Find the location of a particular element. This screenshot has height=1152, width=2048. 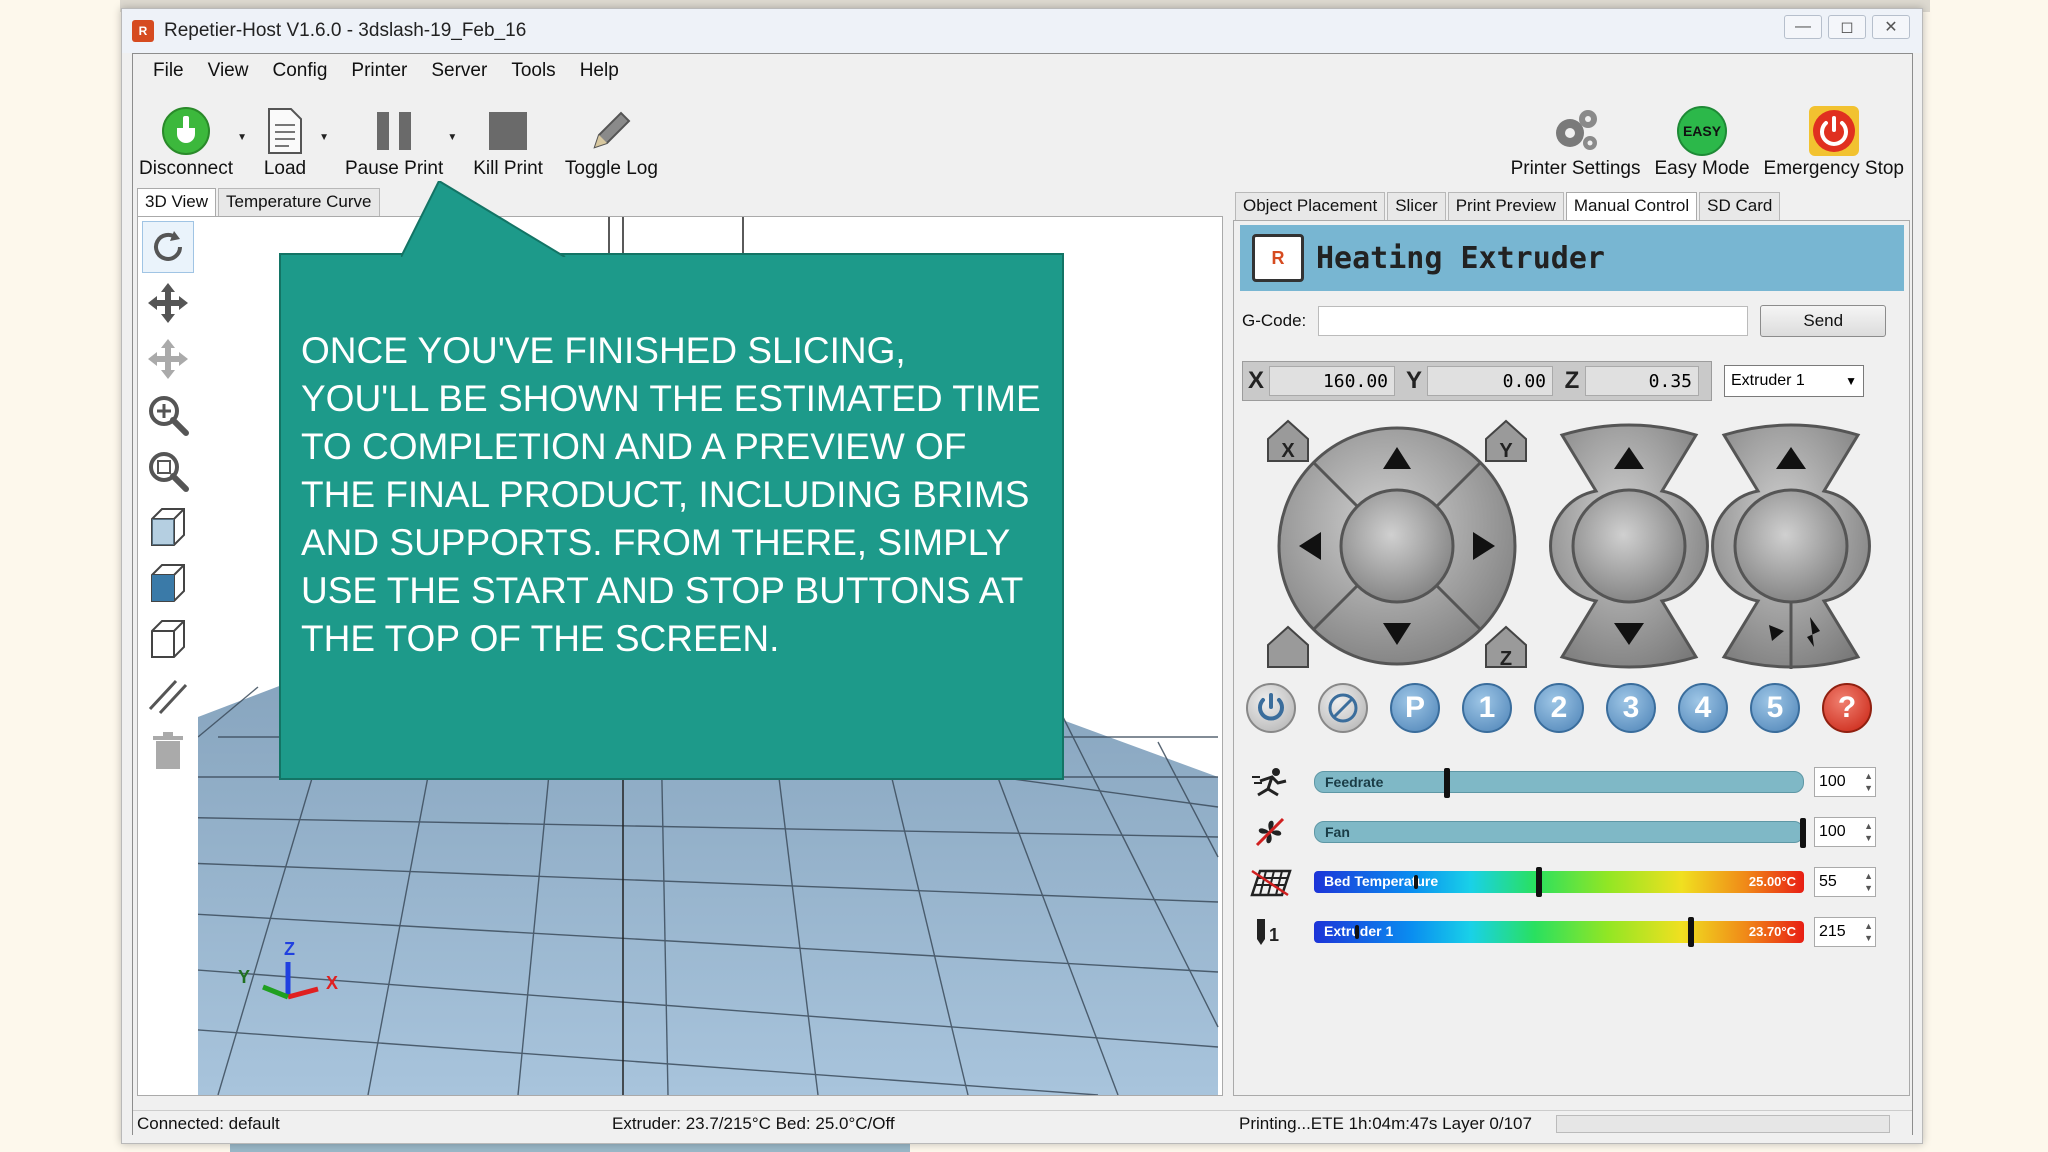

delete-button is located at coordinates (168, 751).